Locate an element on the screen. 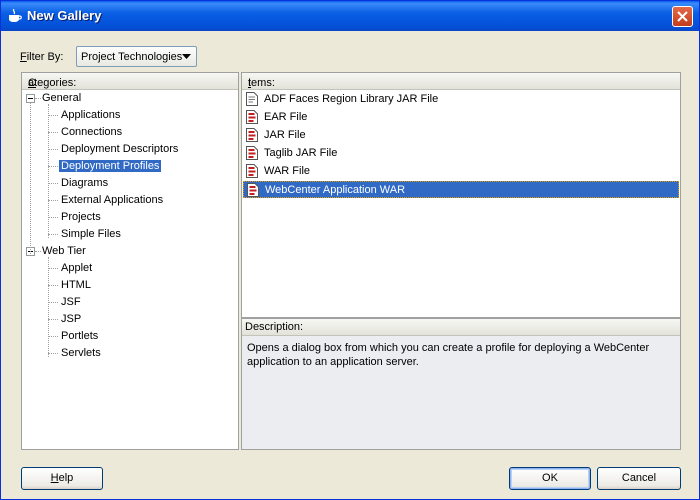  tree-item-label: Applications is located at coordinates (91, 115).